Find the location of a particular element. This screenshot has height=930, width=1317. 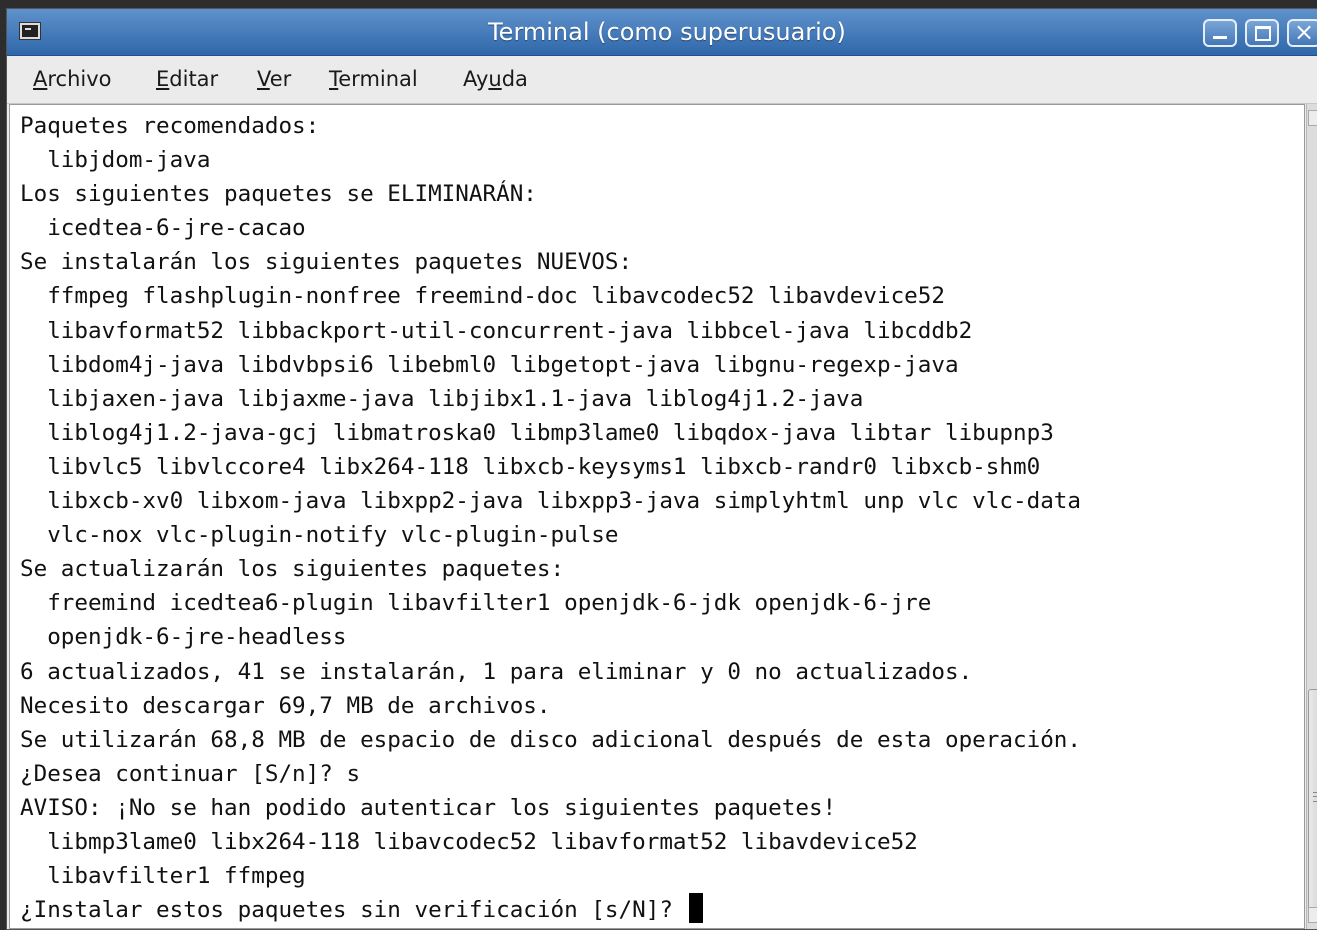

terminal-line: Se actualizarán los siguientes paquetes: is located at coordinates (292, 569).